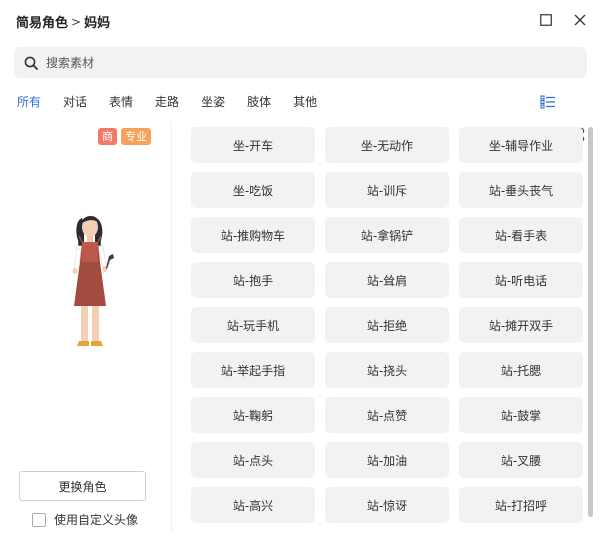  I want to click on tab-walking: 走路, so click(167, 102).